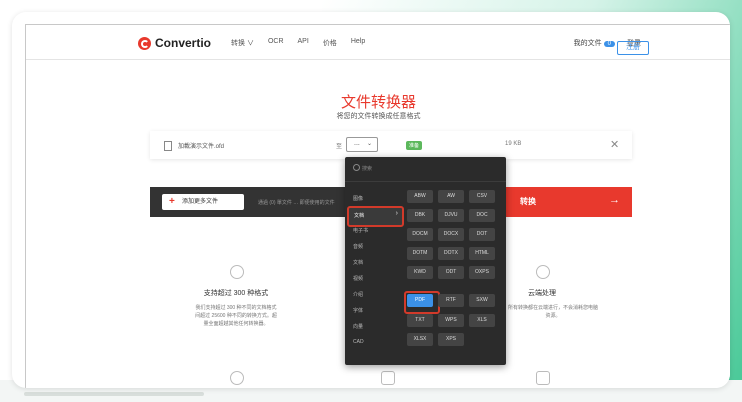  What do you see at coordinates (358, 326) in the screenshot?
I see `category-vector: 向量` at bounding box center [358, 326].